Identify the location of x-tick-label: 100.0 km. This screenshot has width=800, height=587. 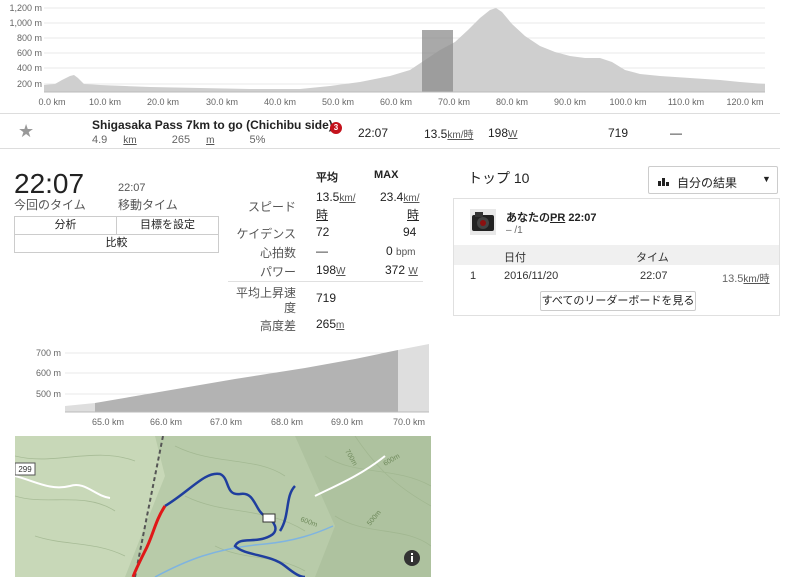
(627, 102).